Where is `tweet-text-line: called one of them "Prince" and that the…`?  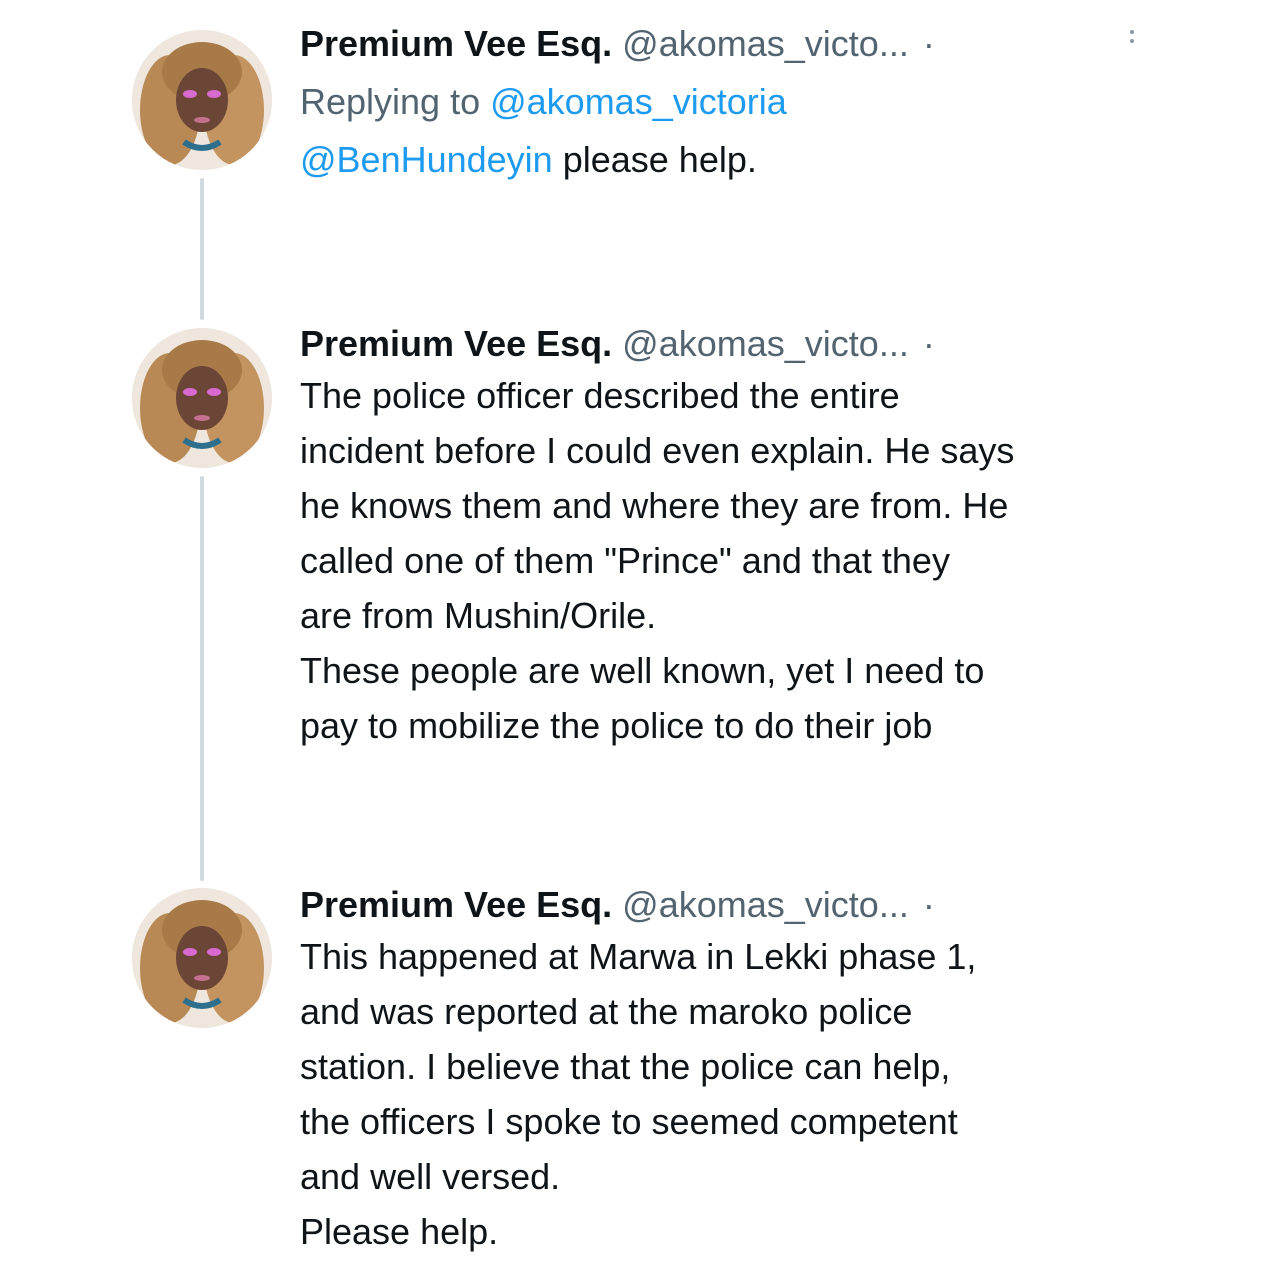
tweet-text-line: called one of them "Prince" and that the… is located at coordinates (625, 560).